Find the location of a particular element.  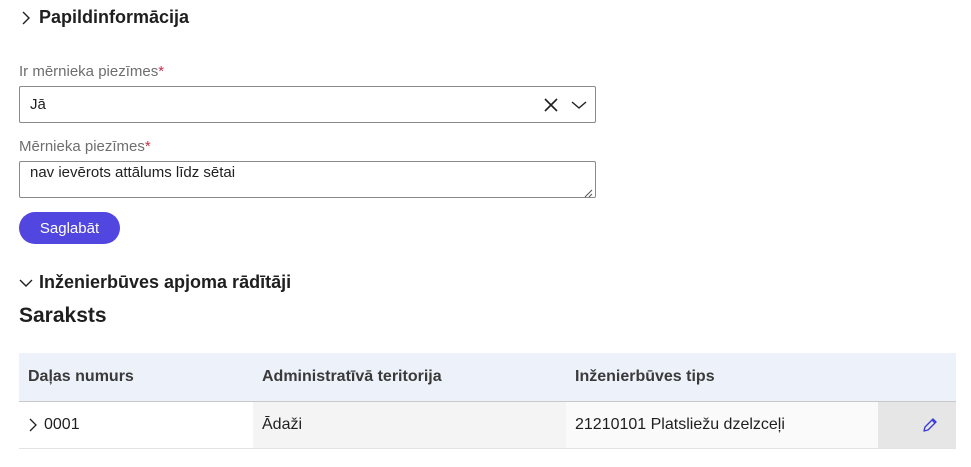

column-header-type: Inženierbūves tips is located at coordinates (722, 377).